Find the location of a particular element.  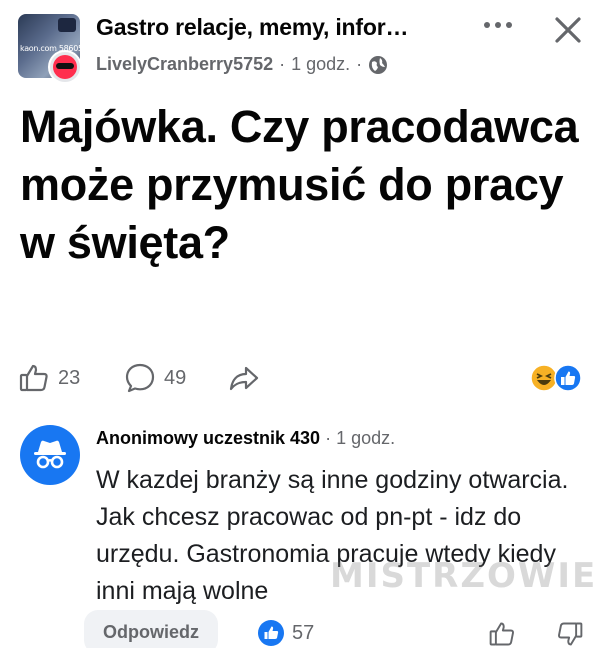

post-time: 1 godz. is located at coordinates (320, 64).